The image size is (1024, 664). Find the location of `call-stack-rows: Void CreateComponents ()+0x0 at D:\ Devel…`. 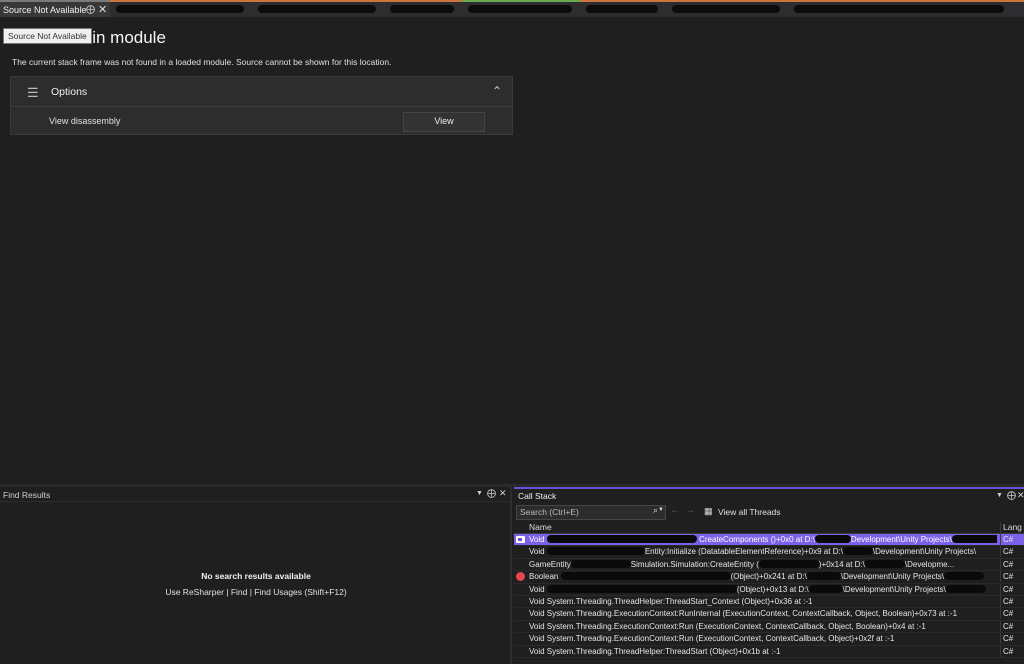

call-stack-rows: Void CreateComponents ()+0x0 at D:\ Devel… is located at coordinates (769, 596).